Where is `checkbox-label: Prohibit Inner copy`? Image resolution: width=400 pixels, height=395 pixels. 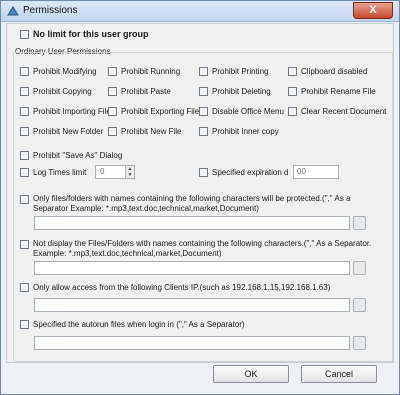
checkbox-label: Prohibit Inner copy is located at coordinates (245, 131).